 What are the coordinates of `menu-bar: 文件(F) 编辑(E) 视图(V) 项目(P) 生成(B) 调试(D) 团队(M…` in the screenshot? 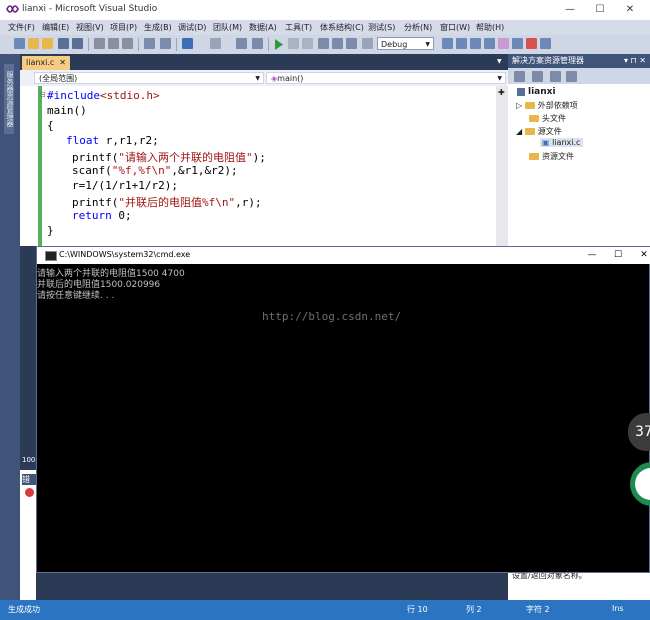 It's located at (325, 27).